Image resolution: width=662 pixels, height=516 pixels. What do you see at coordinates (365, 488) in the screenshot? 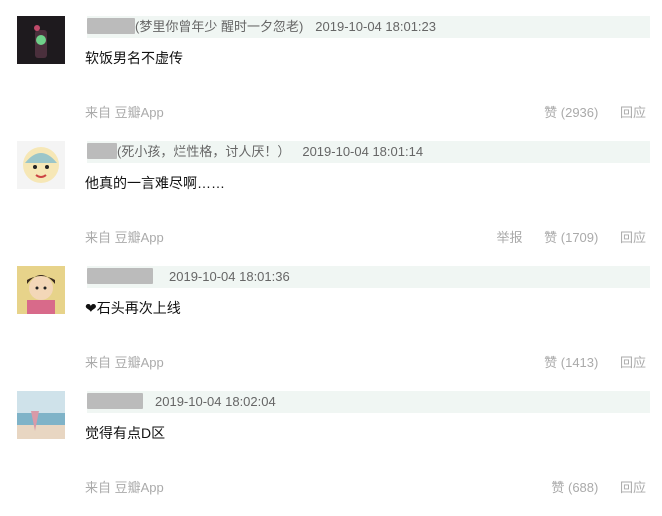
I see `comment-footer: 来自 豆瓣App 赞 (688) 回应` at bounding box center [365, 488].